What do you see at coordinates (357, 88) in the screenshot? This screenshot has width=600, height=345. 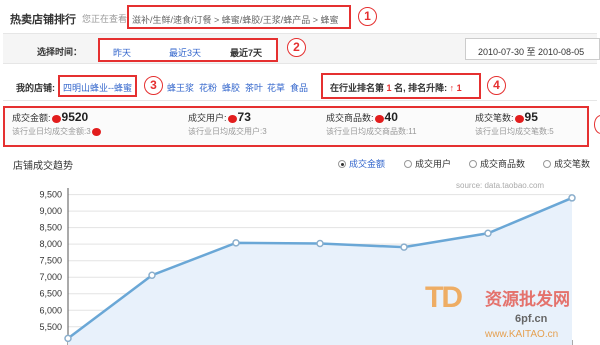 I see `rank-prefix: 在行业排名第` at bounding box center [357, 88].